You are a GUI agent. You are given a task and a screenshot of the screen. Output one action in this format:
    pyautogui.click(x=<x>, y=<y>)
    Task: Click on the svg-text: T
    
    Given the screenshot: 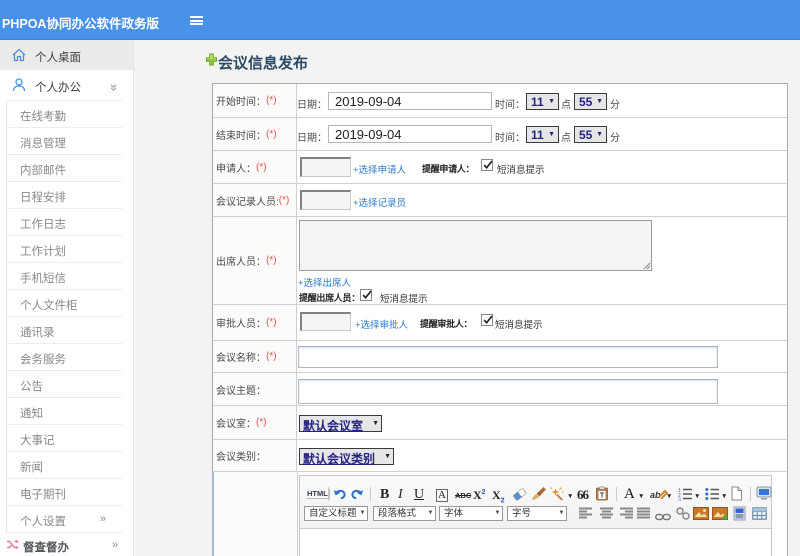 What is the action you would take?
    pyautogui.click(x=602, y=496)
    